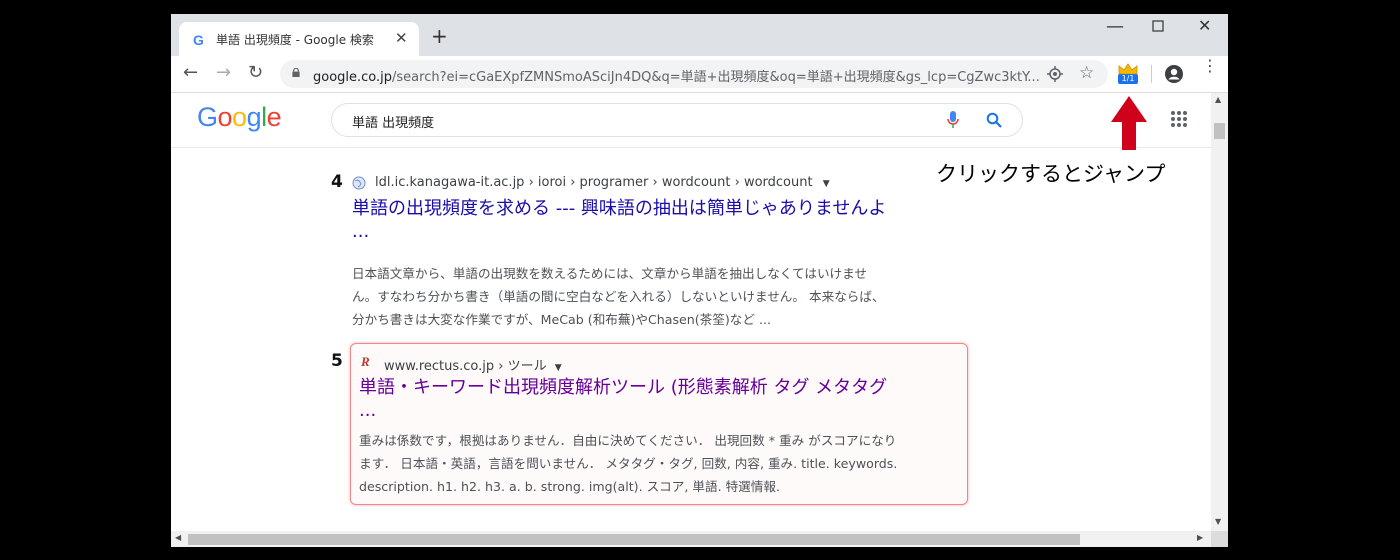 The height and width of the screenshot is (560, 1400). Describe the element at coordinates (1128, 79) in the screenshot. I see `extension-badge: 1/1` at that location.